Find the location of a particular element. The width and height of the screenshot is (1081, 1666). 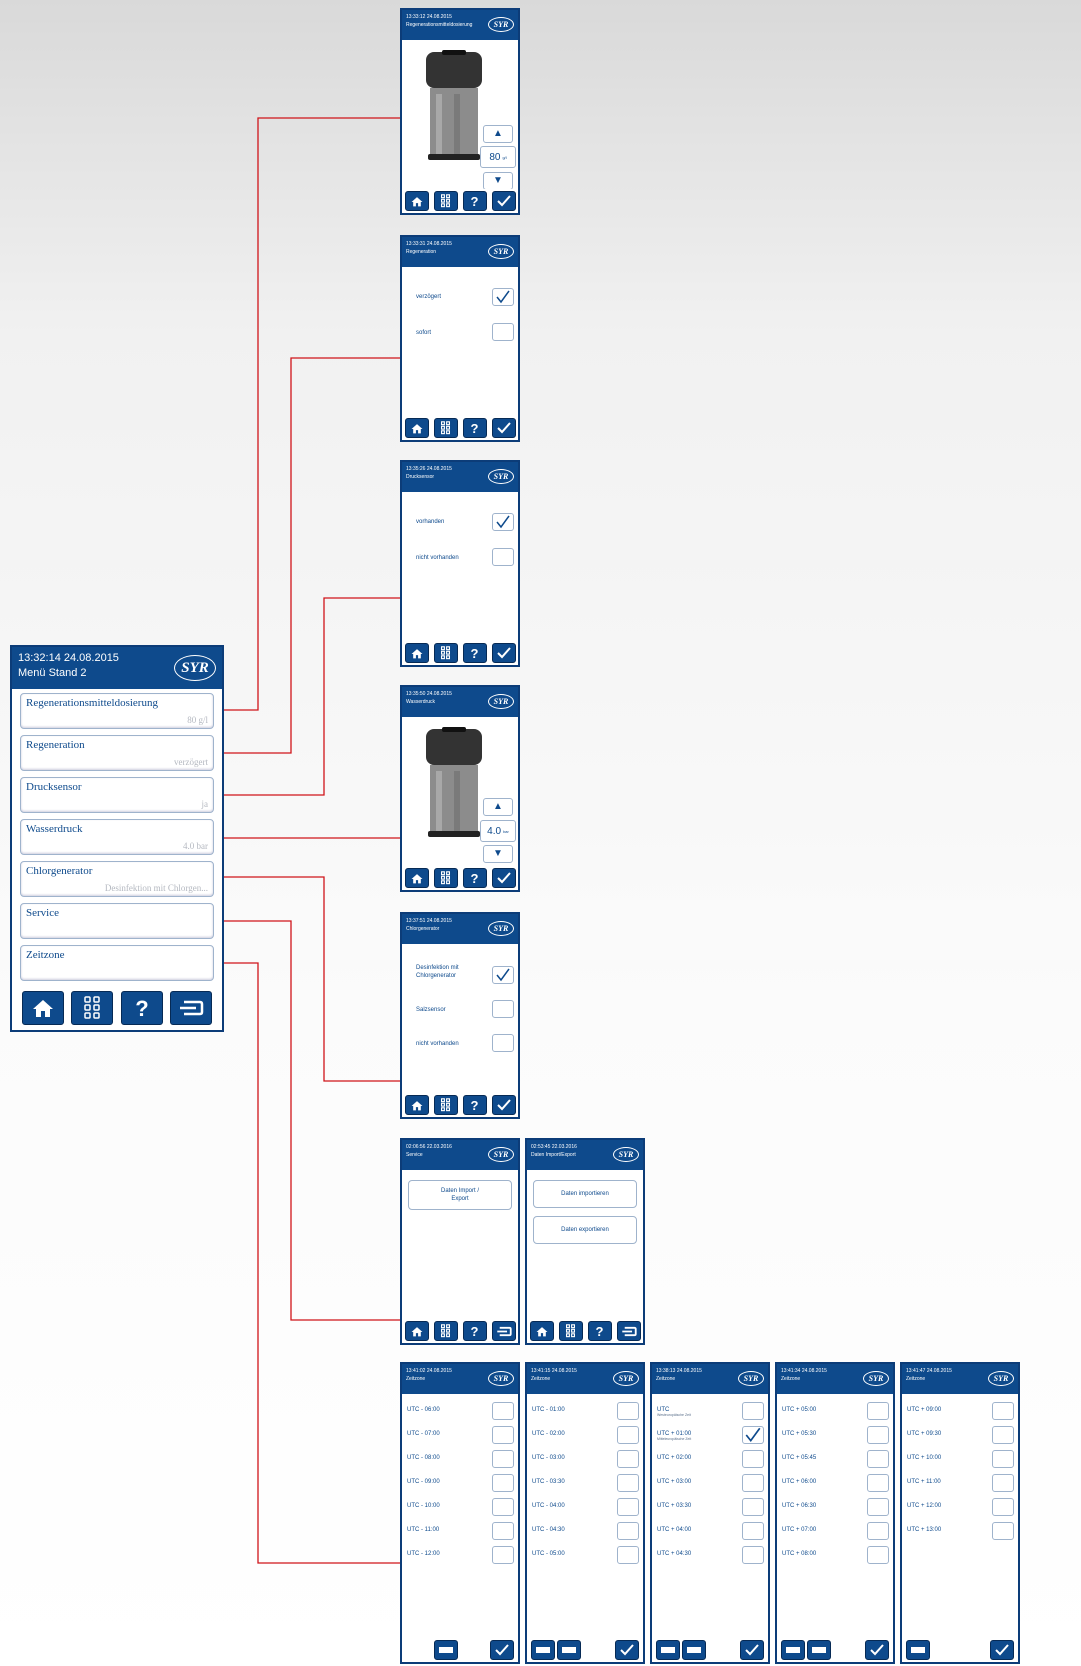

menu-item-zeitzone: Zeitzone is located at coordinates (117, 963).